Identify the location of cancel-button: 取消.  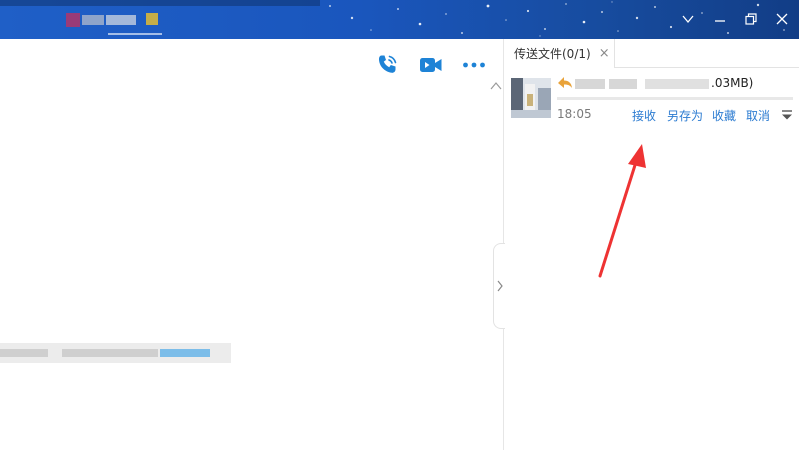
(758, 115).